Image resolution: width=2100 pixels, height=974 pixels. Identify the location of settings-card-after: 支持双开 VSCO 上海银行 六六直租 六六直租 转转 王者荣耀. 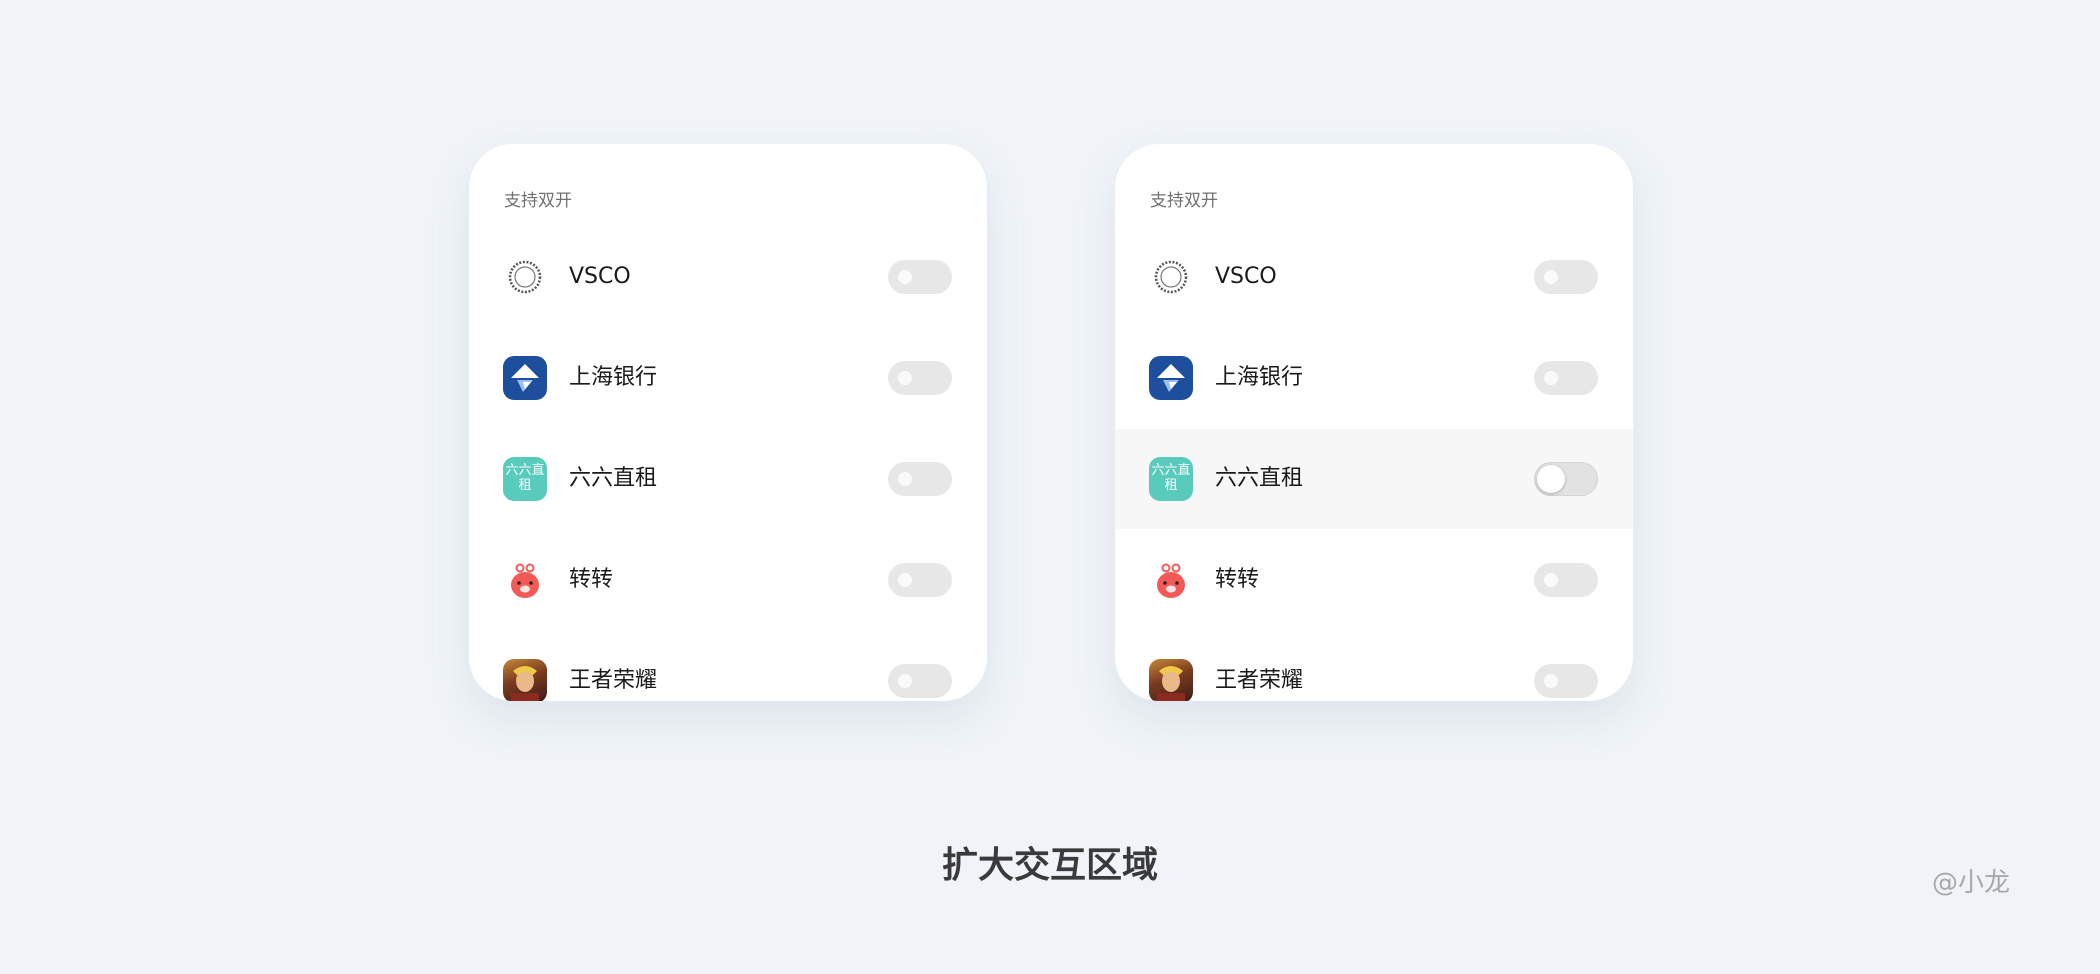
(1374, 422).